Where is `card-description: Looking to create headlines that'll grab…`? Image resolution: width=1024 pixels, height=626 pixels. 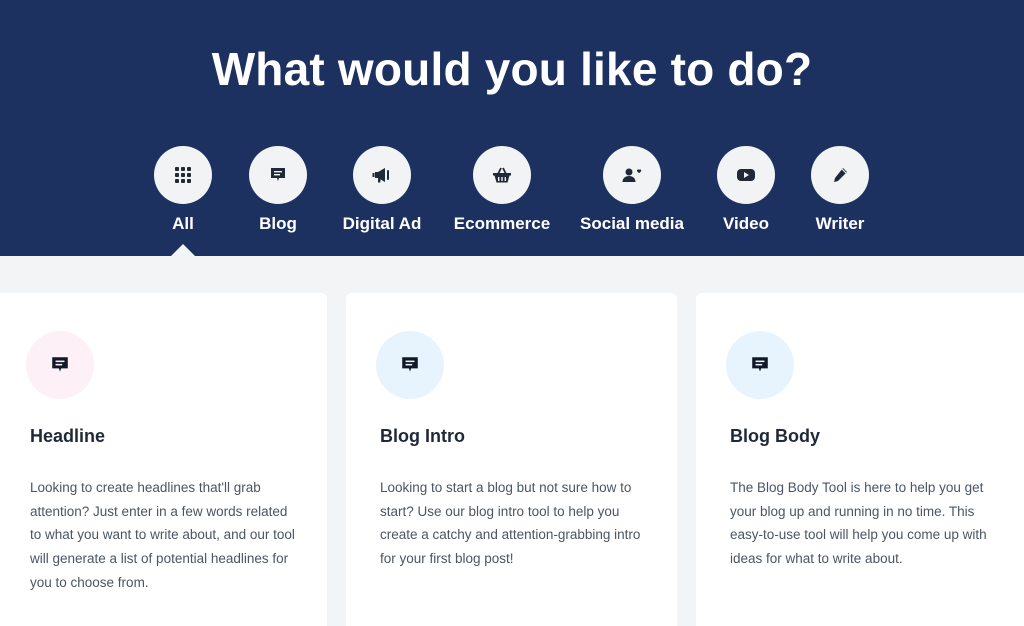
card-description: Looking to create headlines that'll grab… is located at coordinates (162, 535).